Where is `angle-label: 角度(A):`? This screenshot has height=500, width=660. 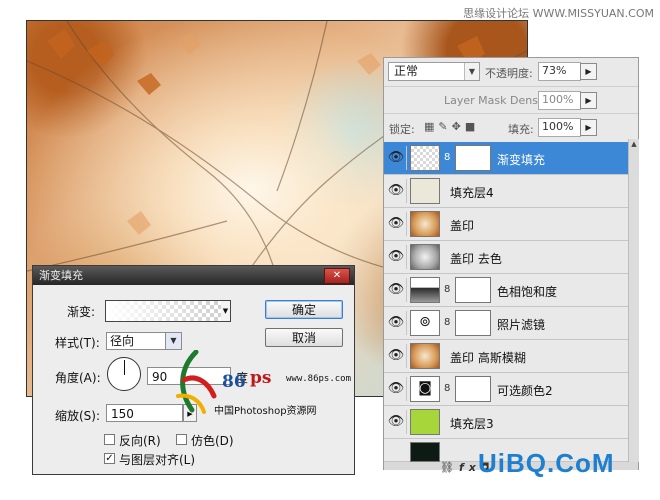
angle-label: 角度(A): is located at coordinates (78, 378).